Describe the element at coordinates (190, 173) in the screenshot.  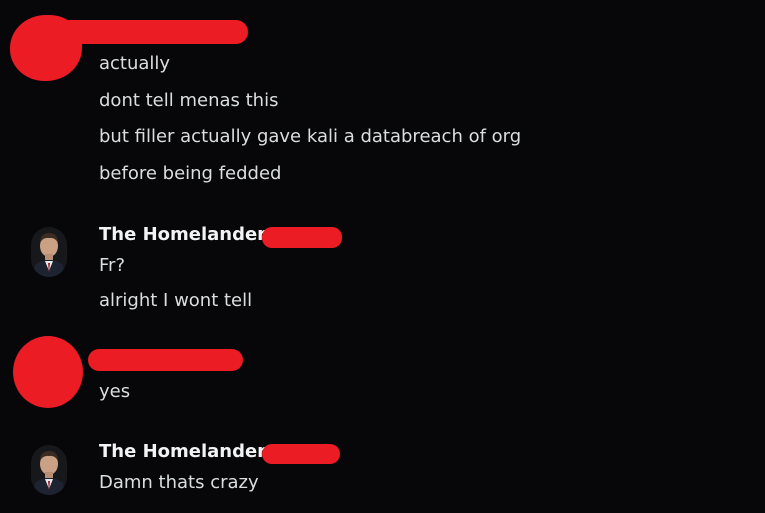
I see `message-text: before being fedded` at that location.